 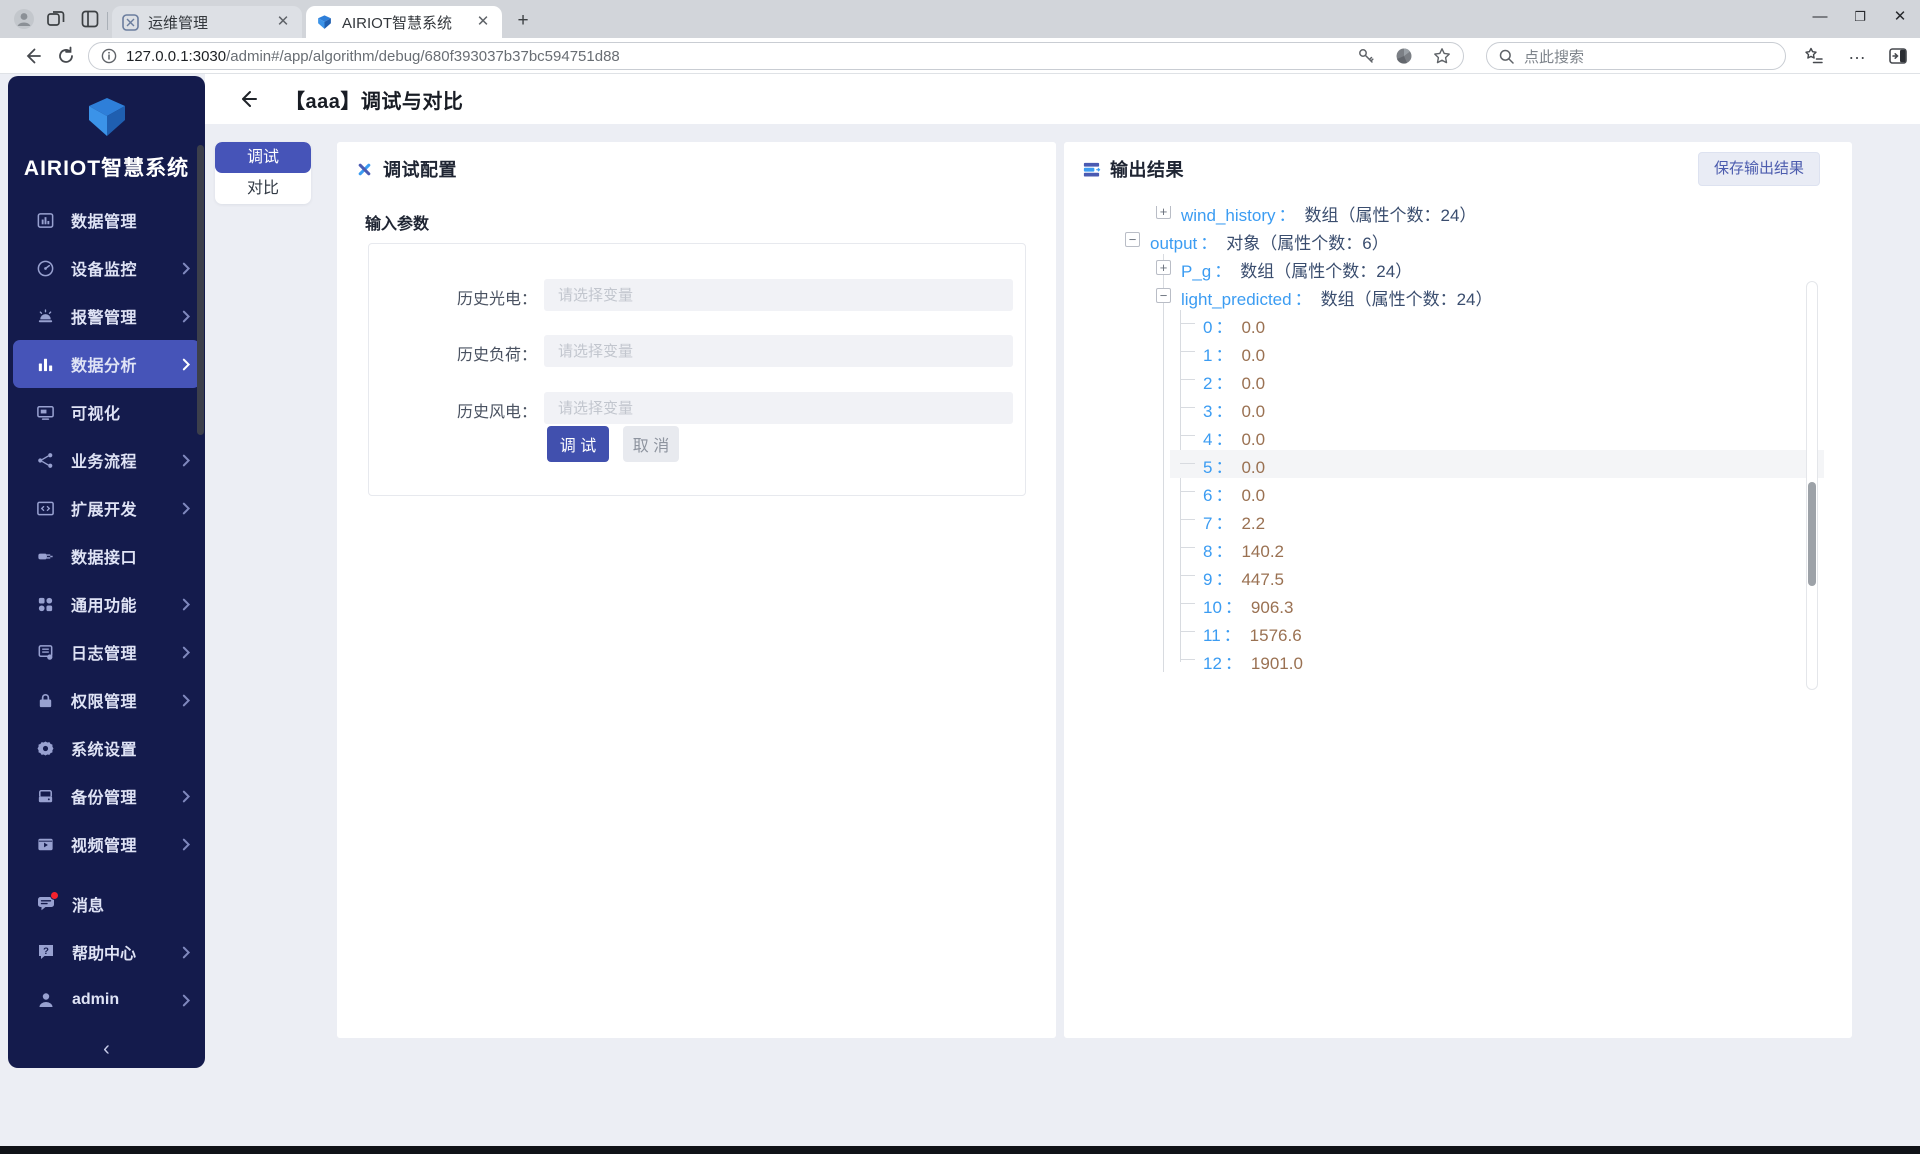 I want to click on view-tab-debug: 调试, so click(x=263, y=157).